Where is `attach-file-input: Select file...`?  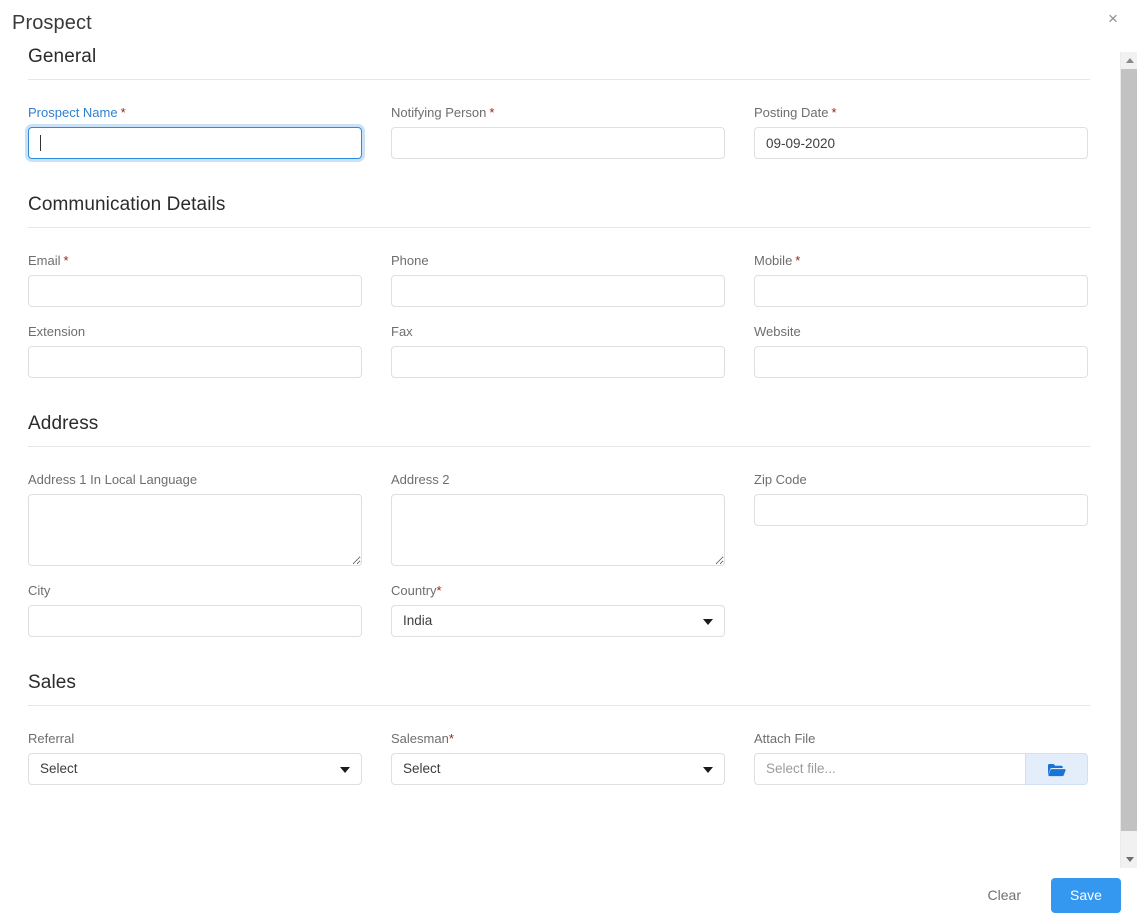 attach-file-input: Select file... is located at coordinates (889, 769).